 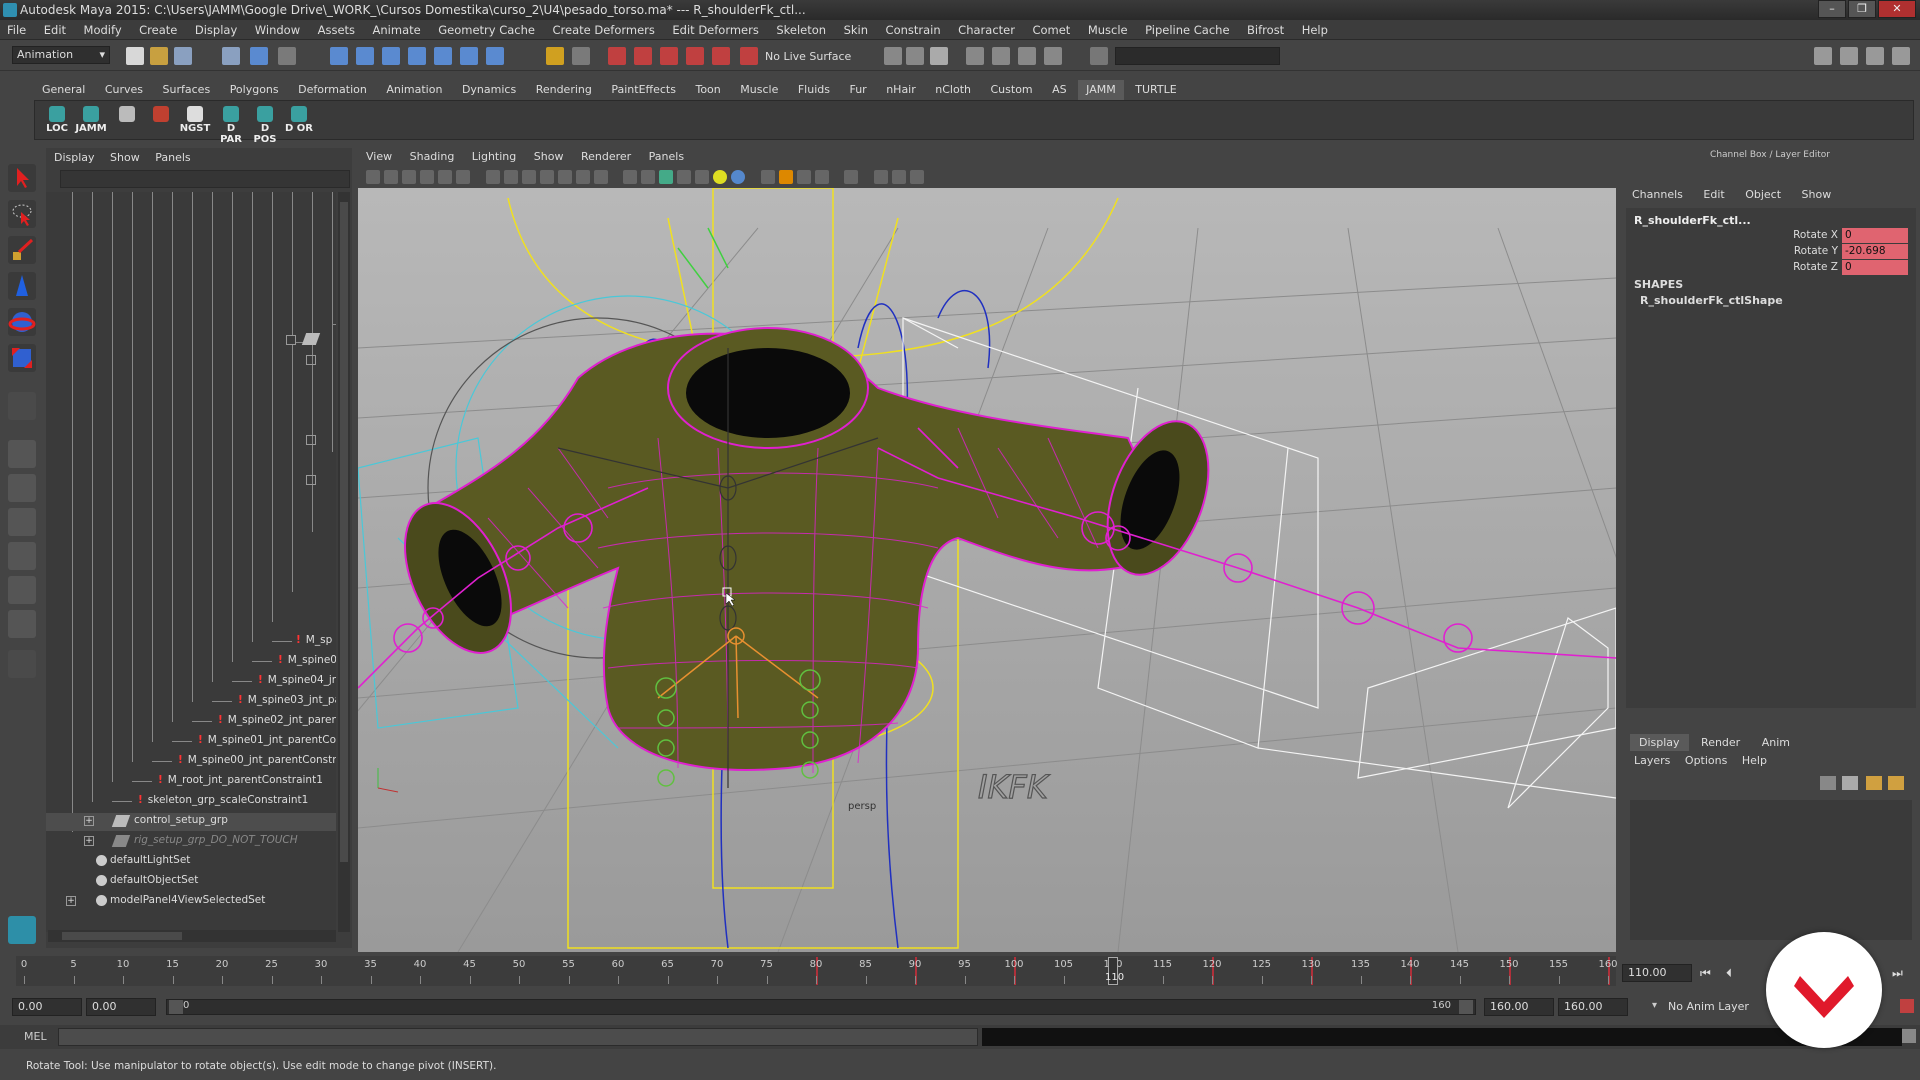 What do you see at coordinates (721, 56) in the screenshot?
I see `render-view-icon` at bounding box center [721, 56].